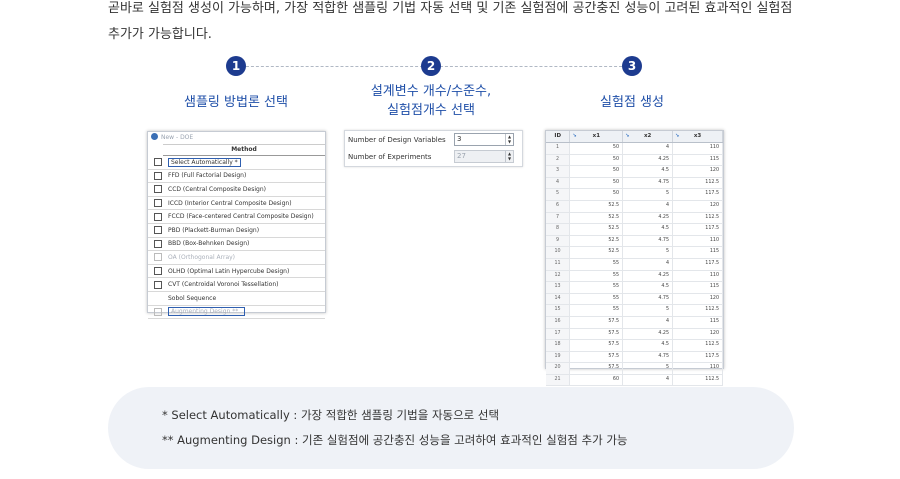 The width and height of the screenshot is (900, 479). I want to click on row-id-cell: 7, so click(558, 218).